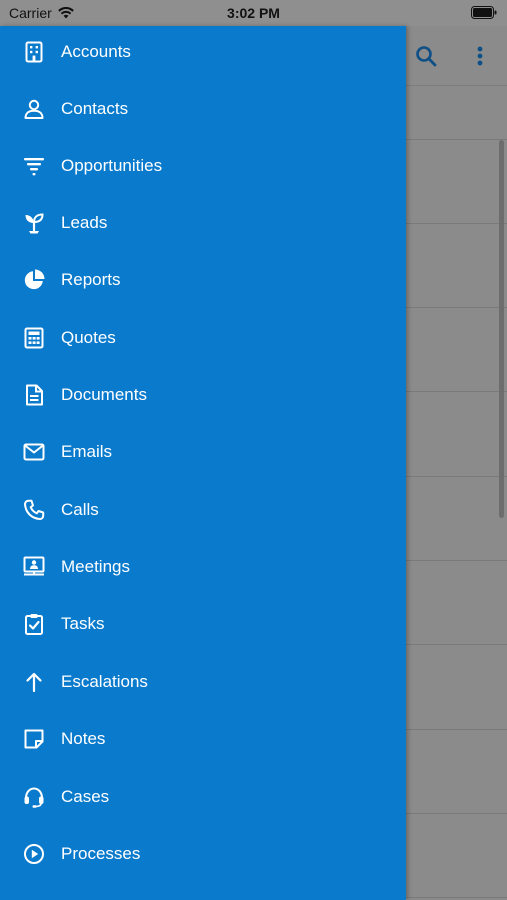 The image size is (507, 900). What do you see at coordinates (83, 738) in the screenshot?
I see `drawer-item-label: Notes` at bounding box center [83, 738].